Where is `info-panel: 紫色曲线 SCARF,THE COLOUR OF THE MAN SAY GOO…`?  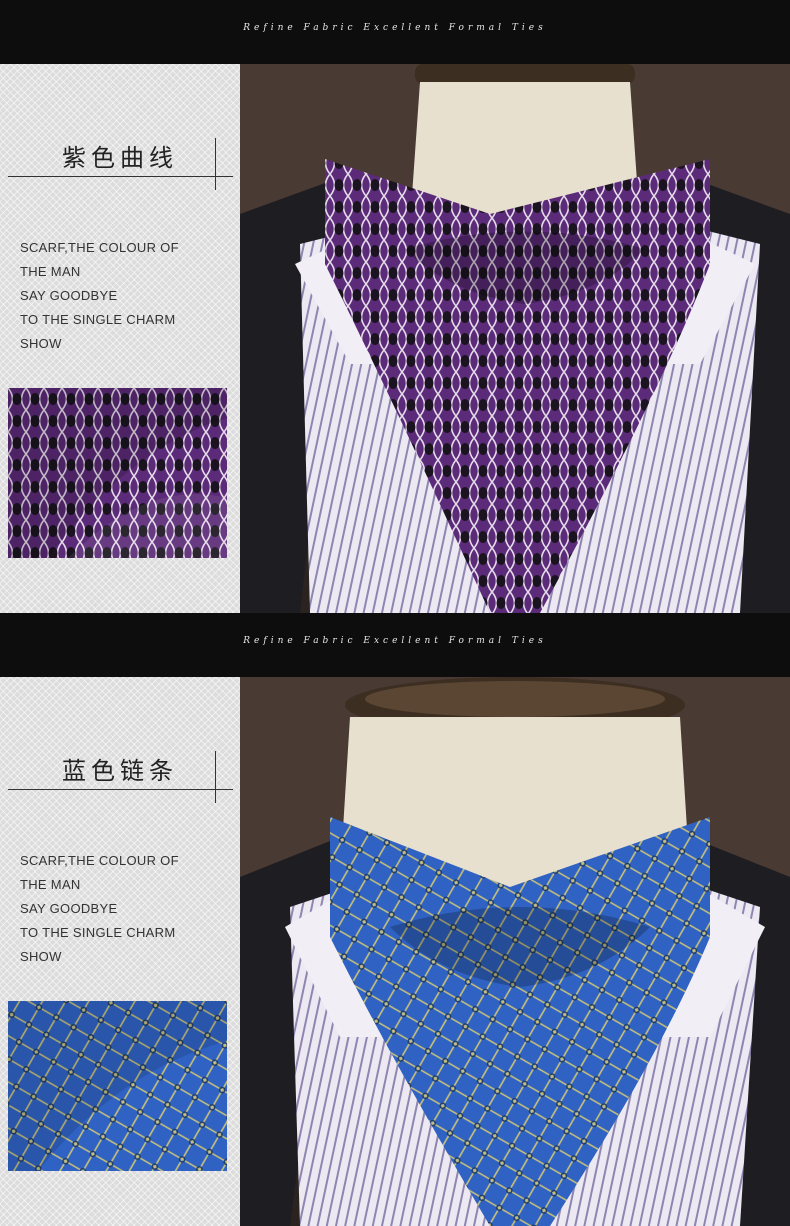 info-panel: 紫色曲线 SCARF,THE COLOUR OF THE MAN SAY GOO… is located at coordinates (120, 338).